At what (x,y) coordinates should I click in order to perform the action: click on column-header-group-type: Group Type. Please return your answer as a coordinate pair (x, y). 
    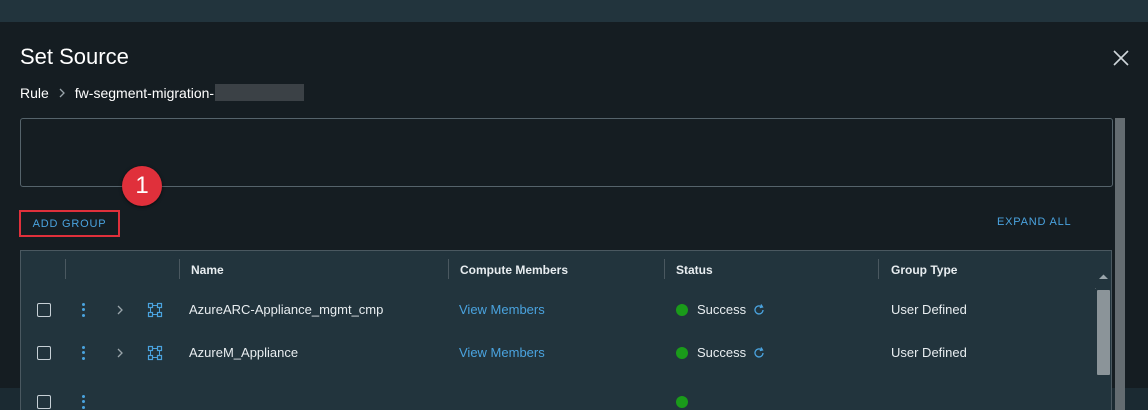
    Looking at the image, I should click on (924, 269).